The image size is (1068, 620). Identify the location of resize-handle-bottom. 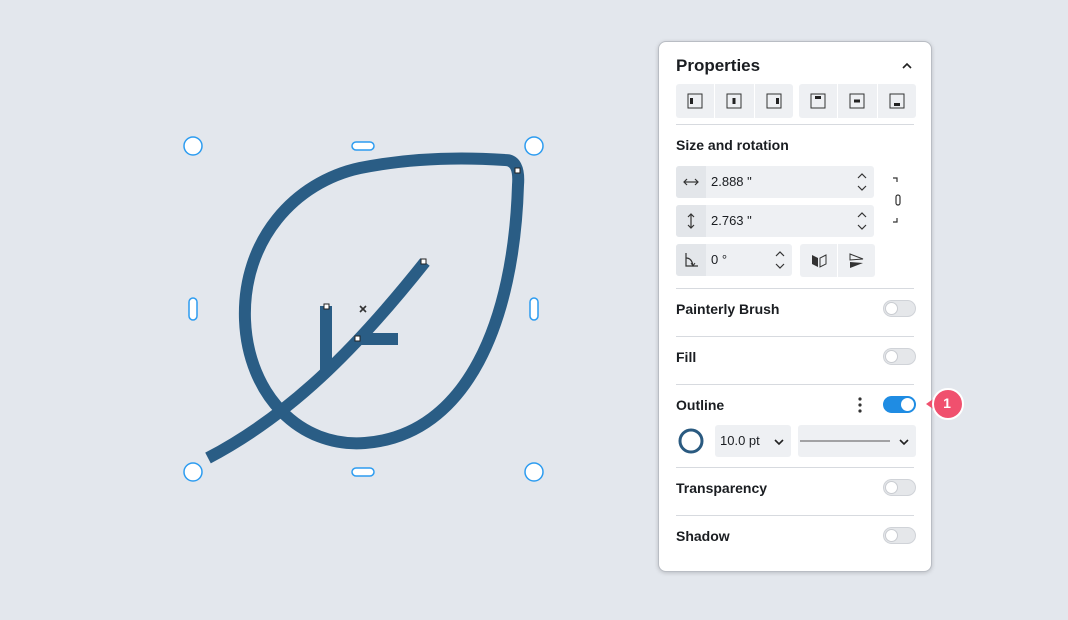
(363, 472).